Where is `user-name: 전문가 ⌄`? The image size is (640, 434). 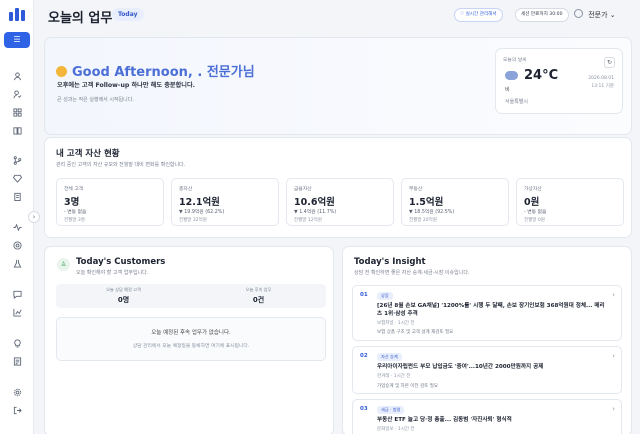
user-name: 전문가 ⌄ is located at coordinates (602, 15).